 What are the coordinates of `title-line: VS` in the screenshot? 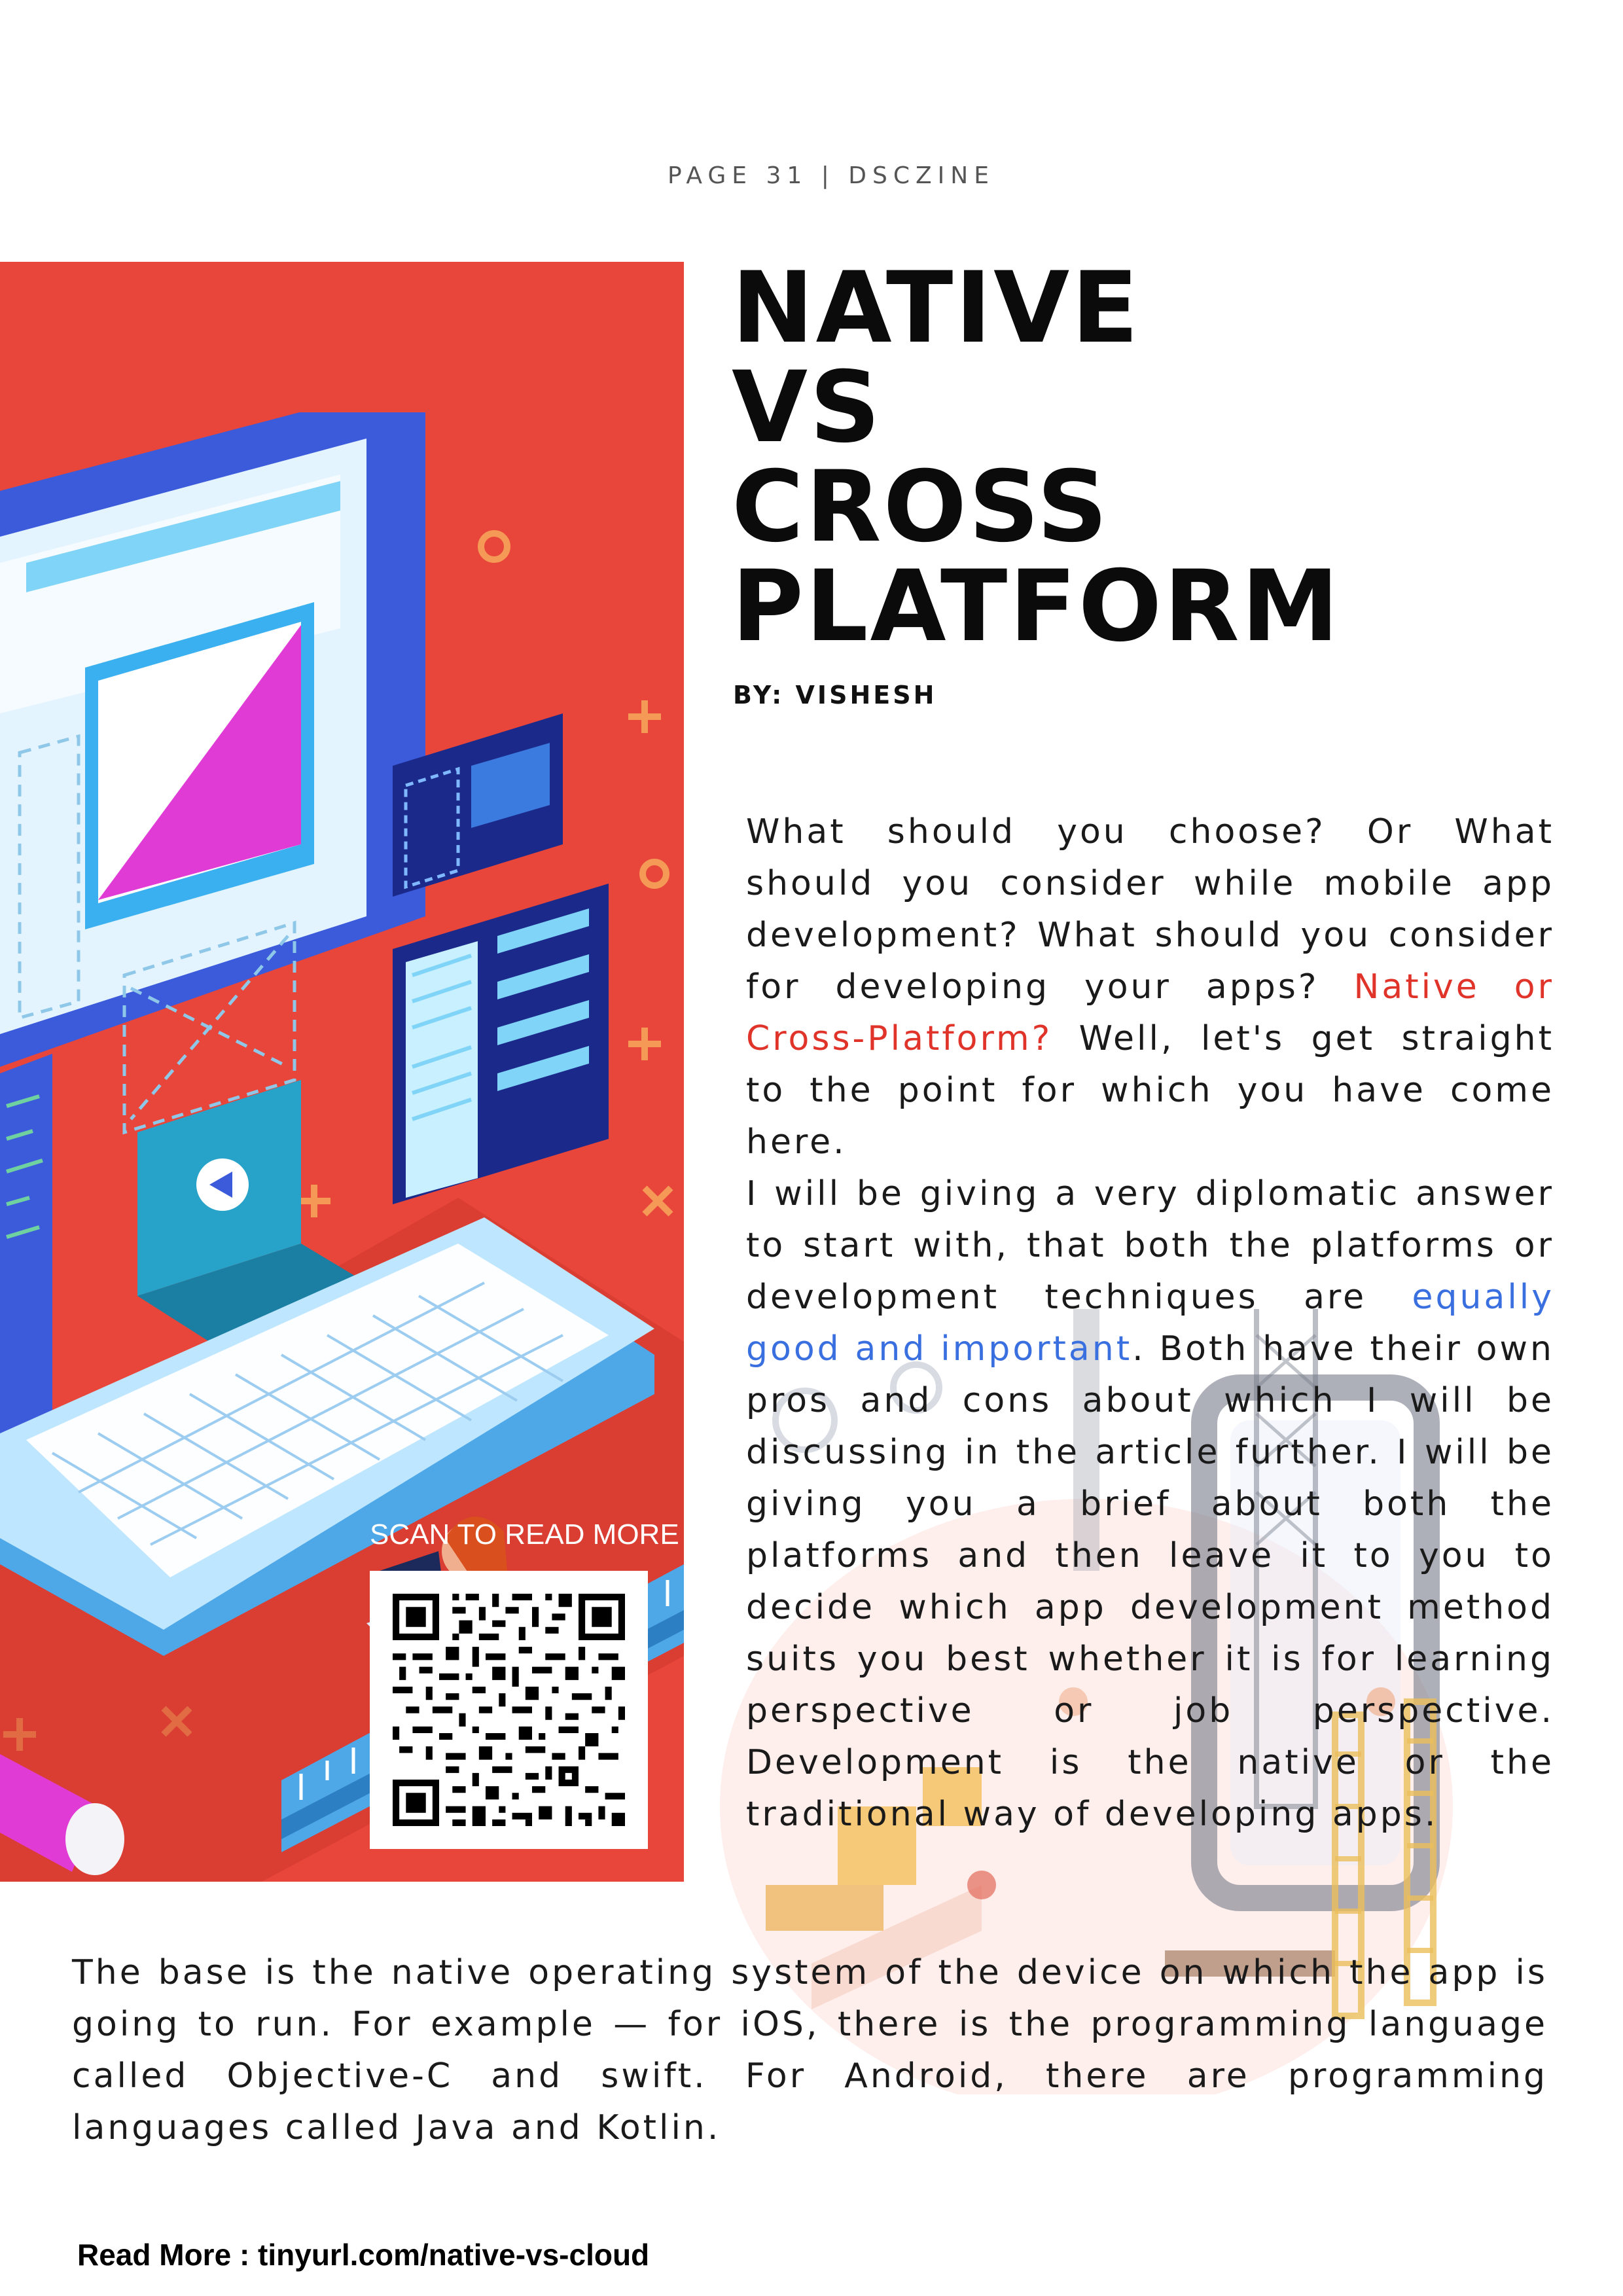 It's located at (808, 408).